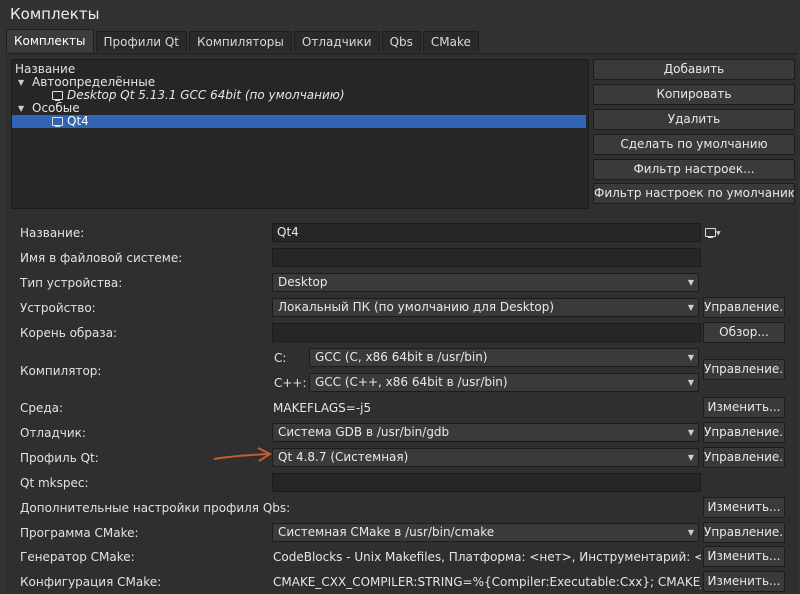 Image resolution: width=800 pixels, height=594 pixels. Describe the element at coordinates (42, 408) in the screenshot. I see `env-label: Среда:` at that location.